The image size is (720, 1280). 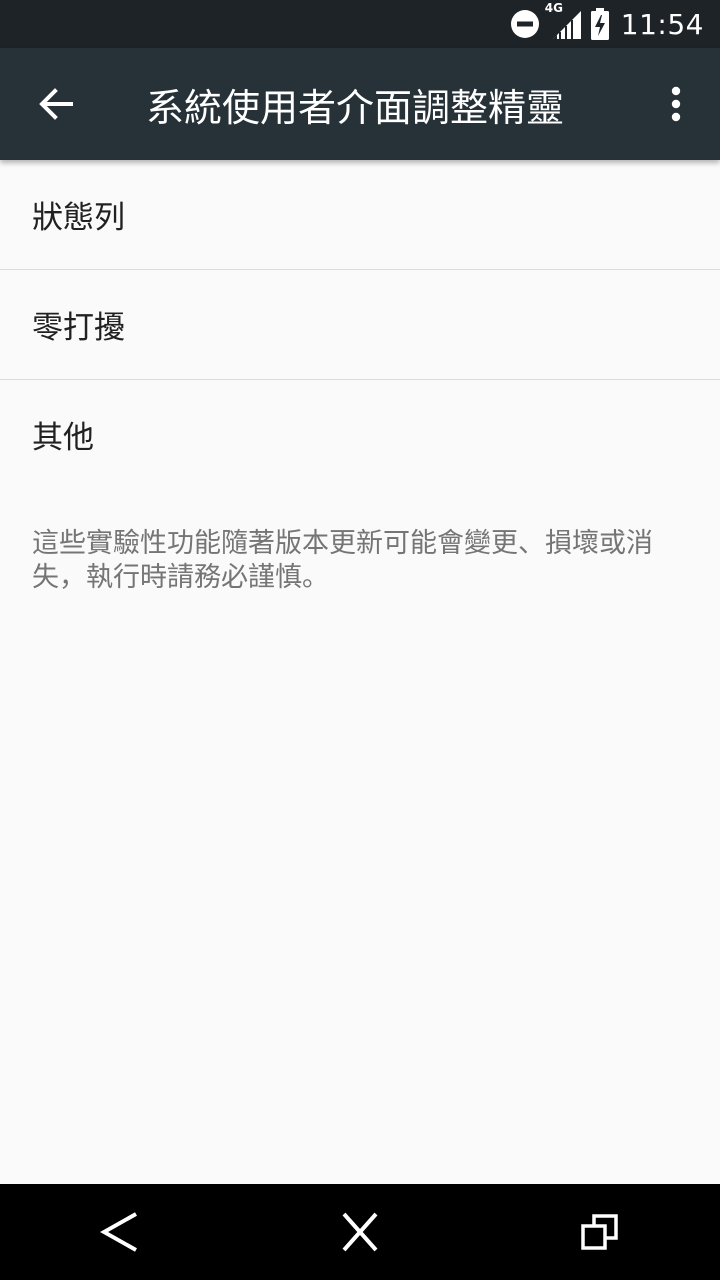 I want to click on status-time: 11:54, so click(x=662, y=24).